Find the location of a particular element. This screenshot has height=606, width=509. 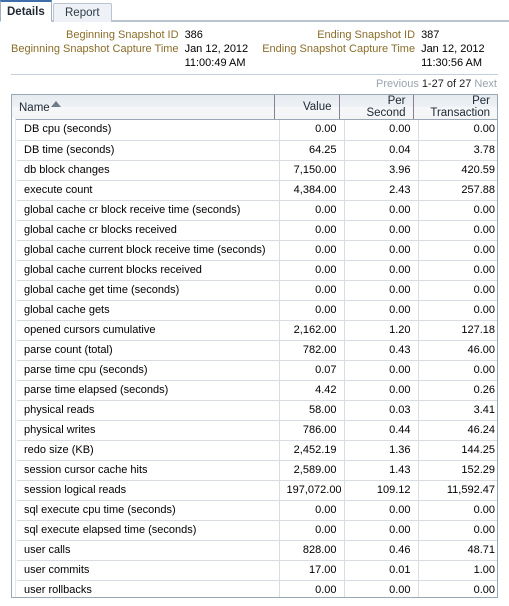

cell-value: 197,072.00 is located at coordinates (311, 490).